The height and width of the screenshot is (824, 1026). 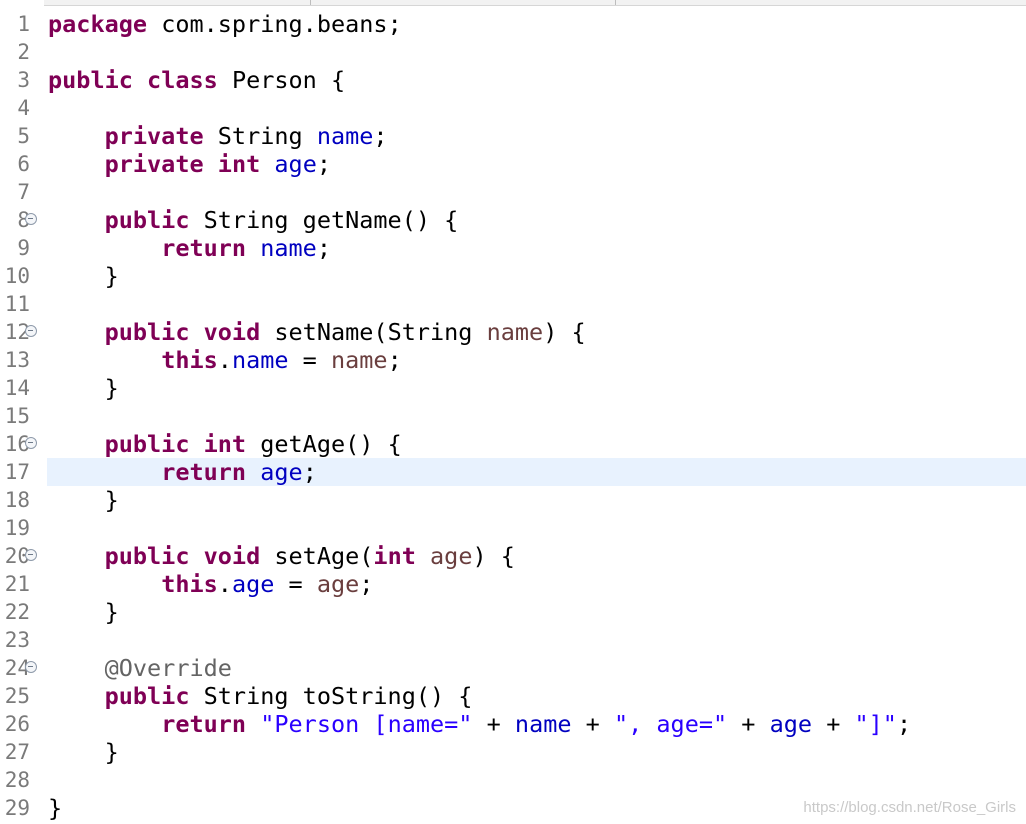 What do you see at coordinates (17, 808) in the screenshot?
I see `line-number: 29` at bounding box center [17, 808].